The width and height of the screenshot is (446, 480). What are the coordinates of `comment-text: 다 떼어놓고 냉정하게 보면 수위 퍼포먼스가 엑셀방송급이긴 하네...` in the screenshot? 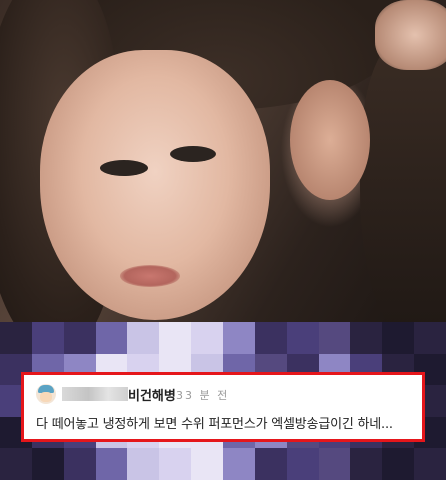 It's located at (214, 424).